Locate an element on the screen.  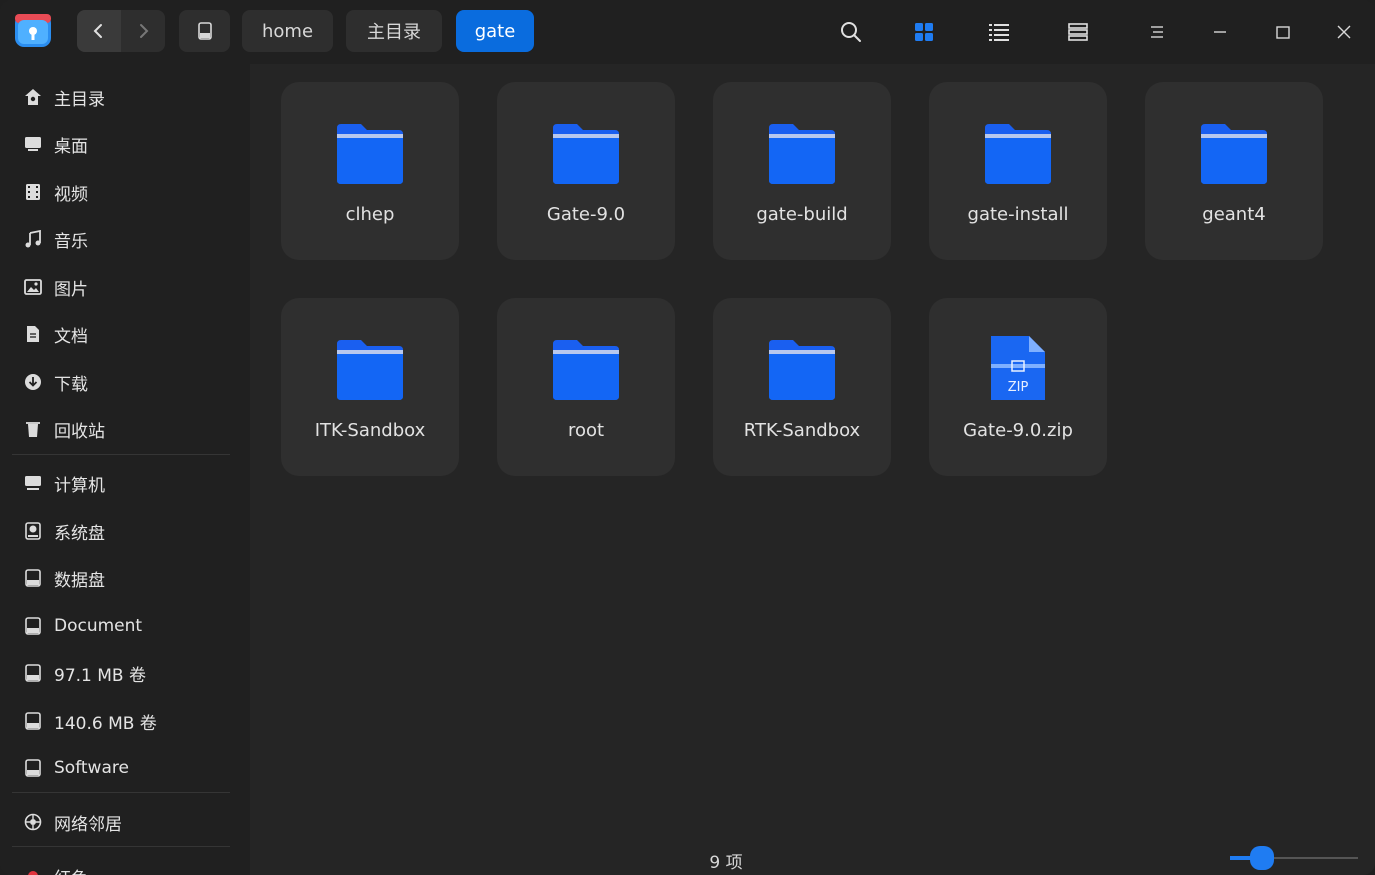
sidebar-item-label: 下载 is located at coordinates (71, 384).